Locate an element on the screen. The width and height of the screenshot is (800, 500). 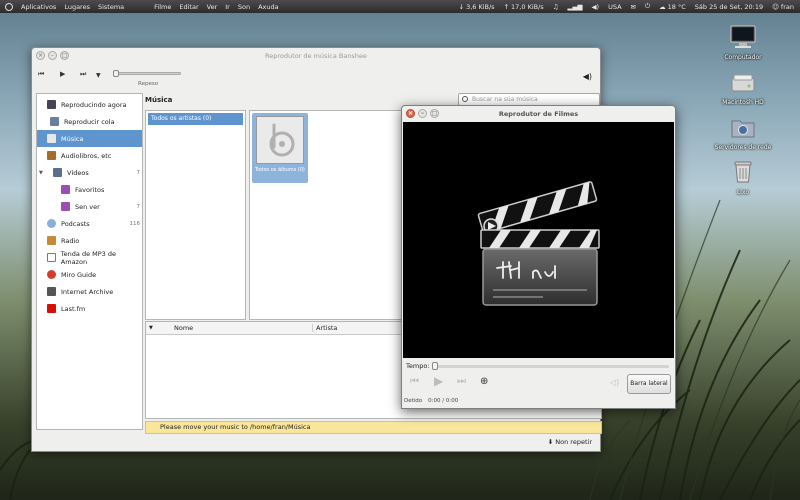
desktop-icon-computer: Computador is located at coordinates (743, 43).